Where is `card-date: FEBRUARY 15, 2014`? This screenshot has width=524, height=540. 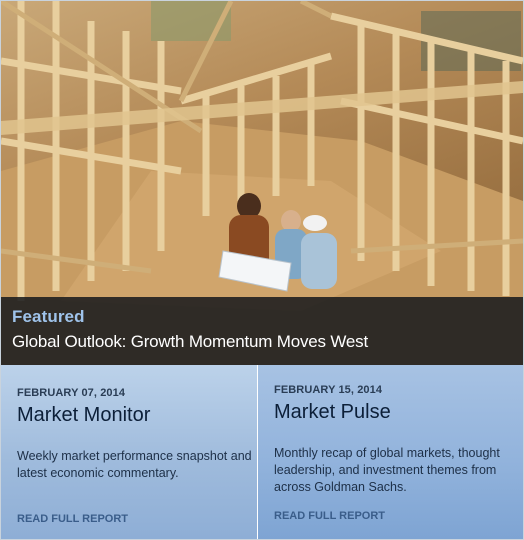
card-date: FEBRUARY 15, 2014 is located at coordinates (328, 390).